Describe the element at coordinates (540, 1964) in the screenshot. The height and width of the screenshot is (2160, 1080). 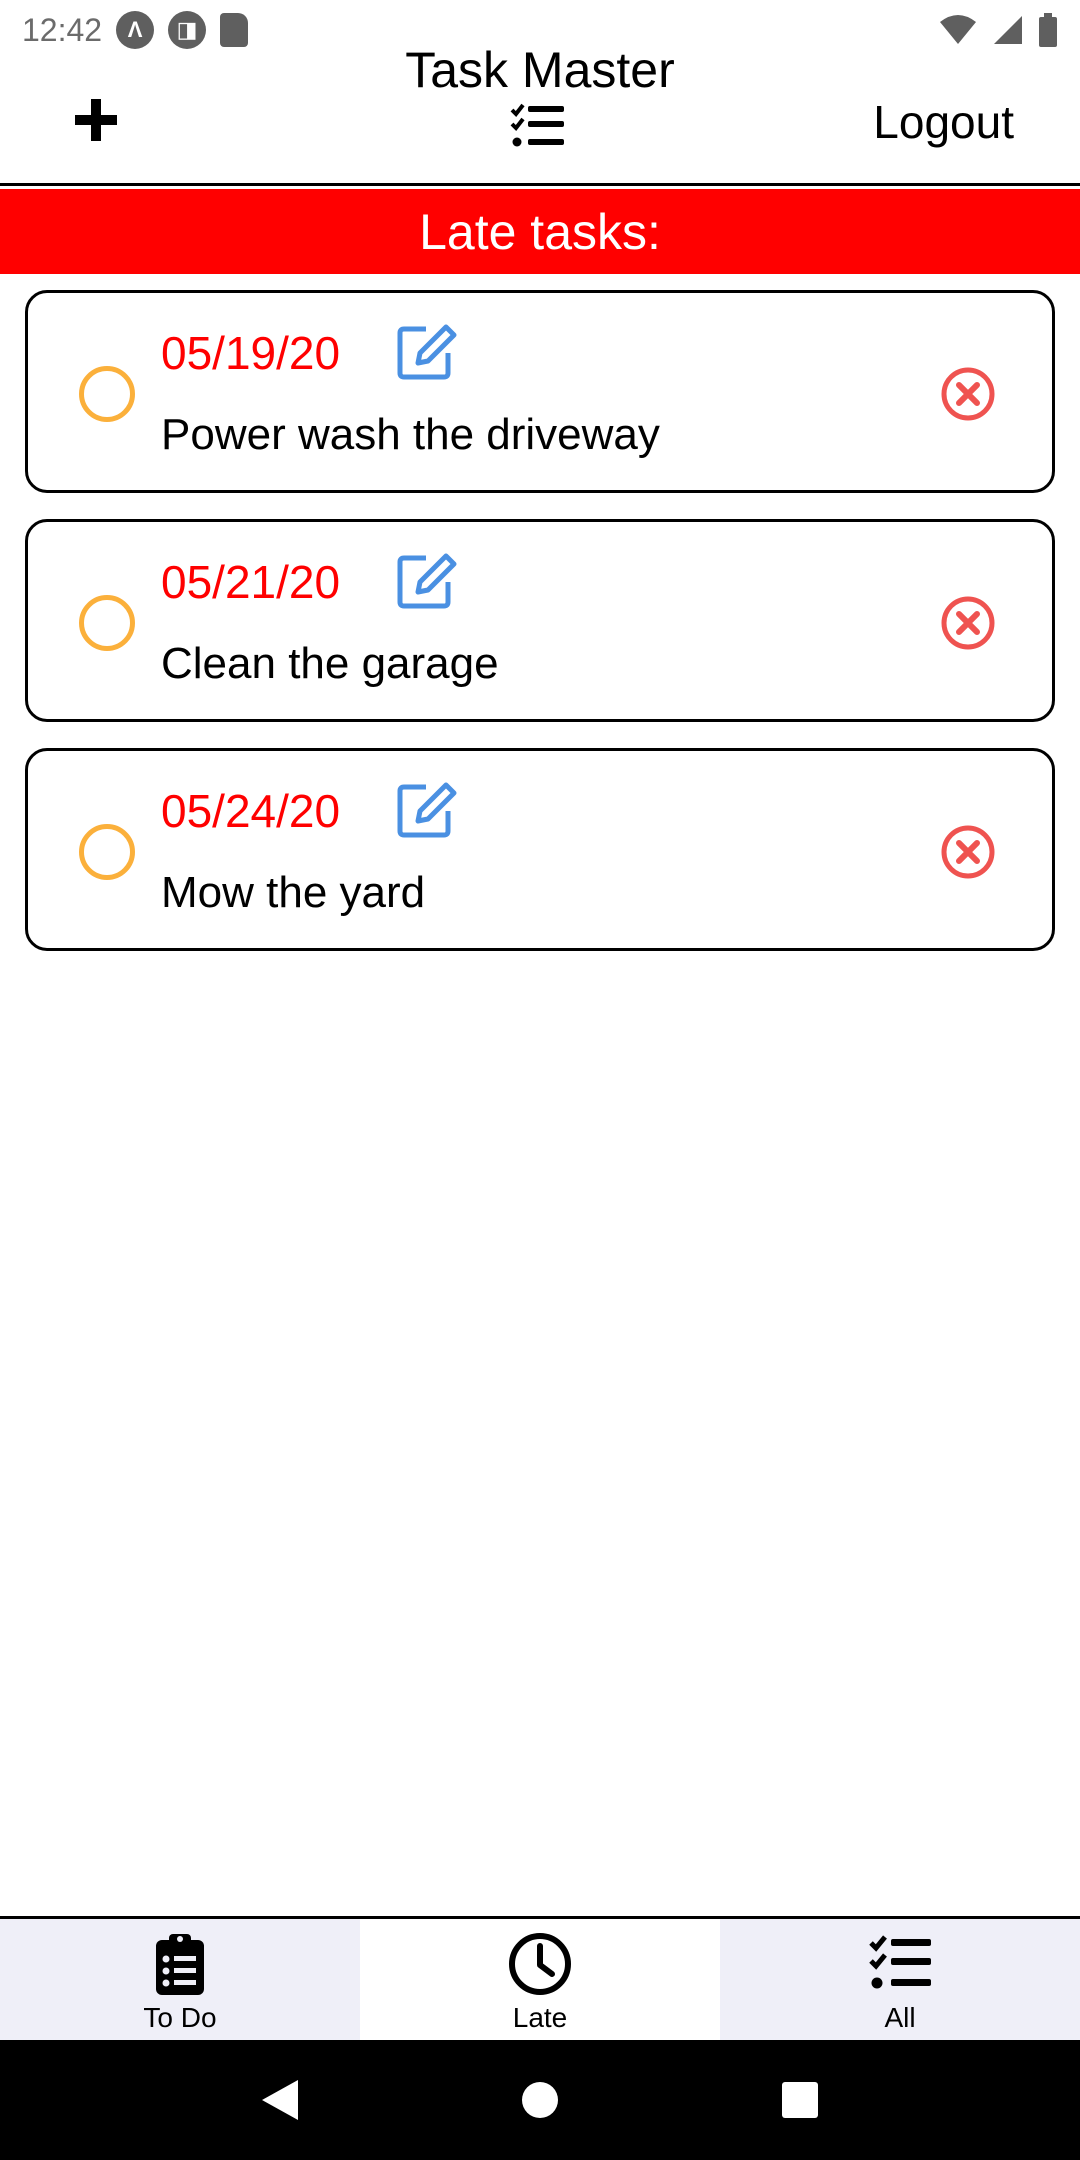
I see `clock-icon` at that location.